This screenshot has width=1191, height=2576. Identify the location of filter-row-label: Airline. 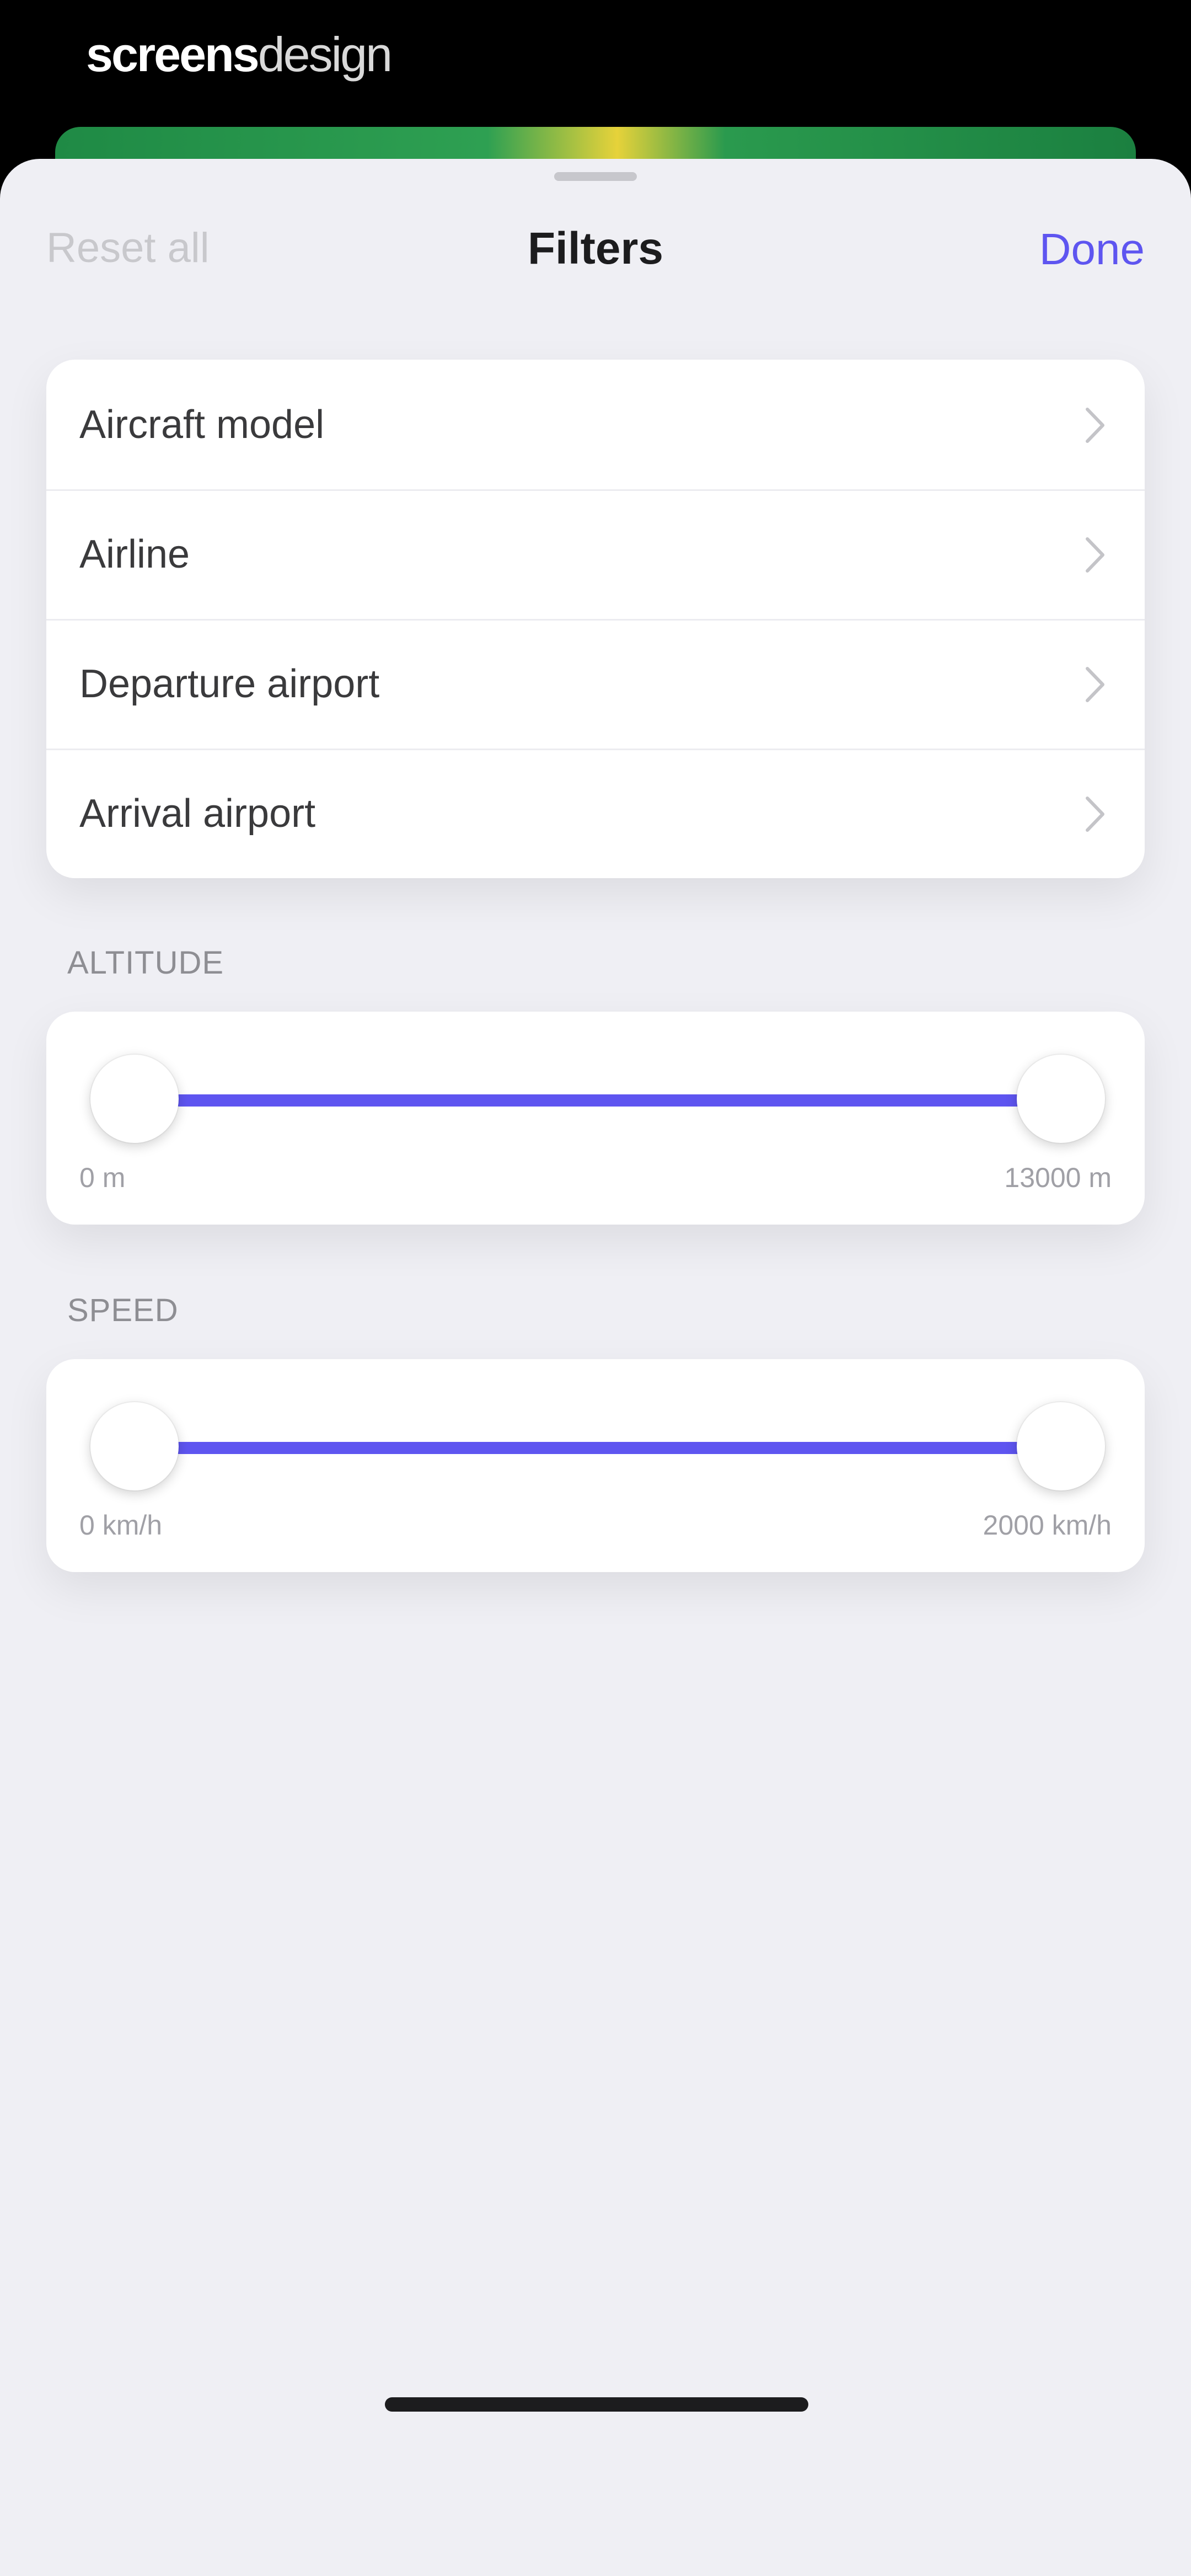
(134, 554).